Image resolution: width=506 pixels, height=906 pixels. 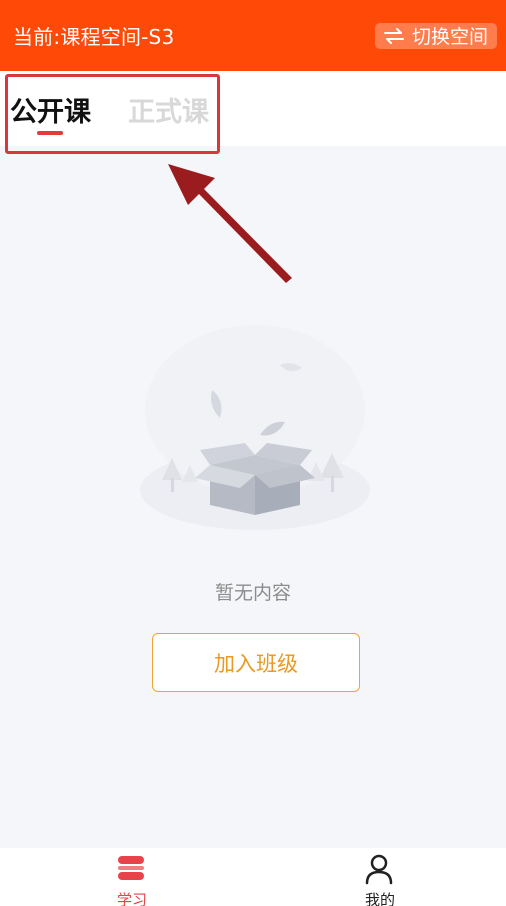 What do you see at coordinates (131, 870) in the screenshot?
I see `study-icon` at bounding box center [131, 870].